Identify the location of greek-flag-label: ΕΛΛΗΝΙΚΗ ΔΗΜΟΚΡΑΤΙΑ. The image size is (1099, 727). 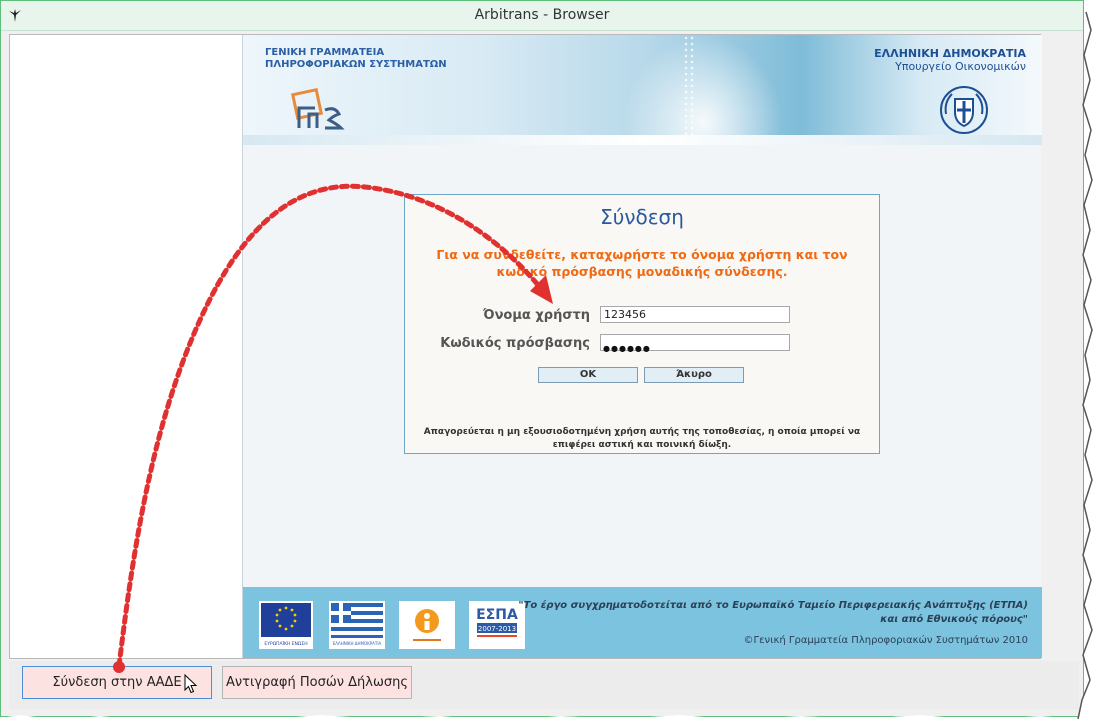
(357, 643).